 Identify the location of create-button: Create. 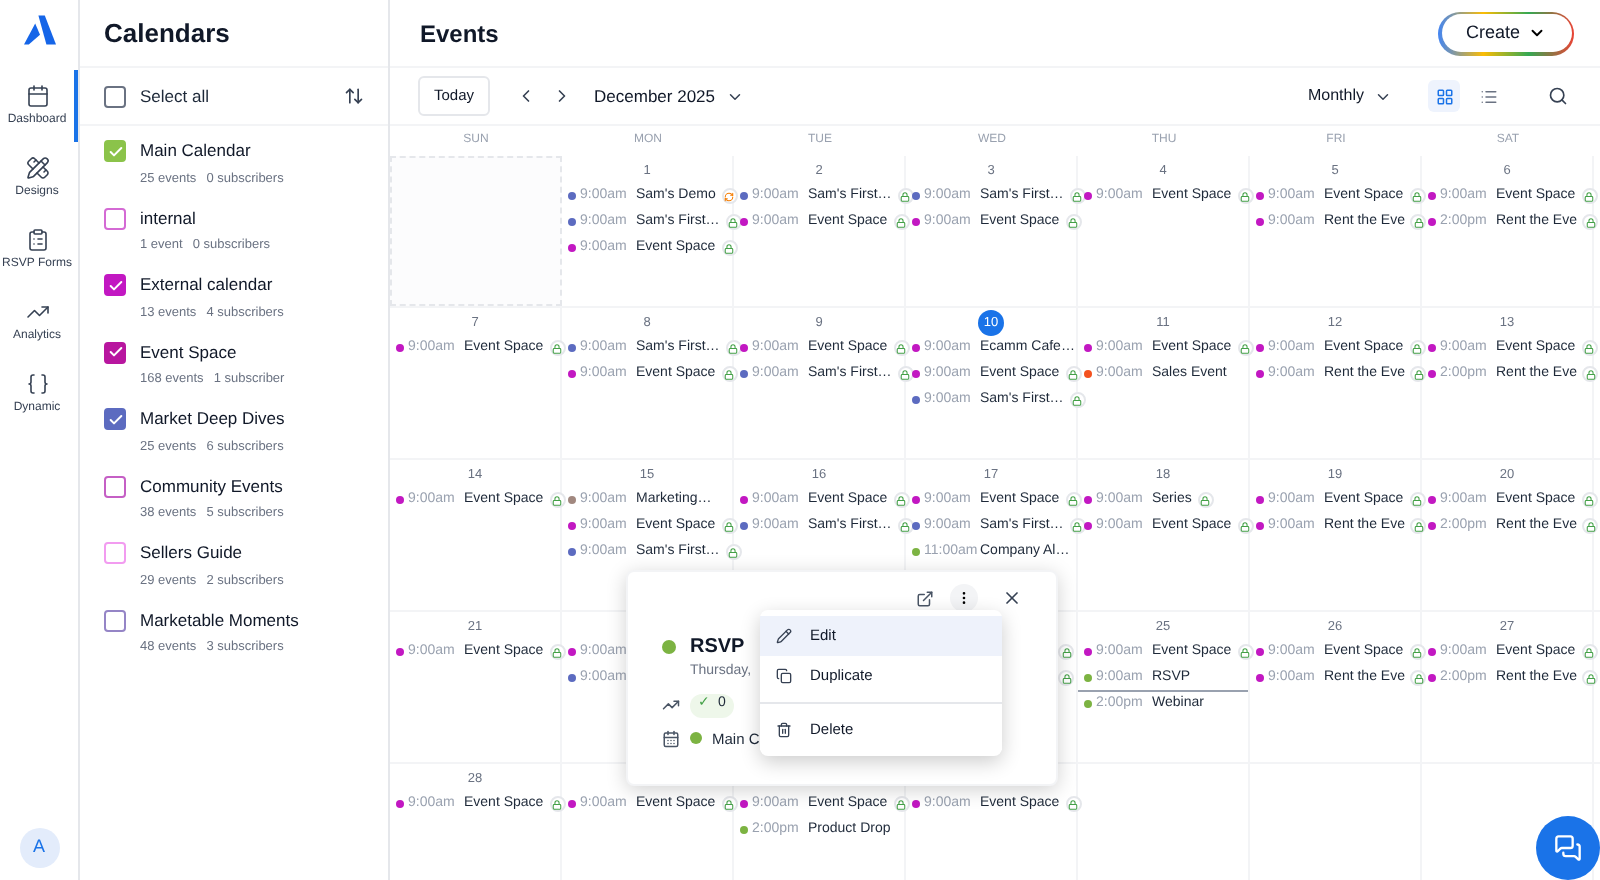
(1506, 33).